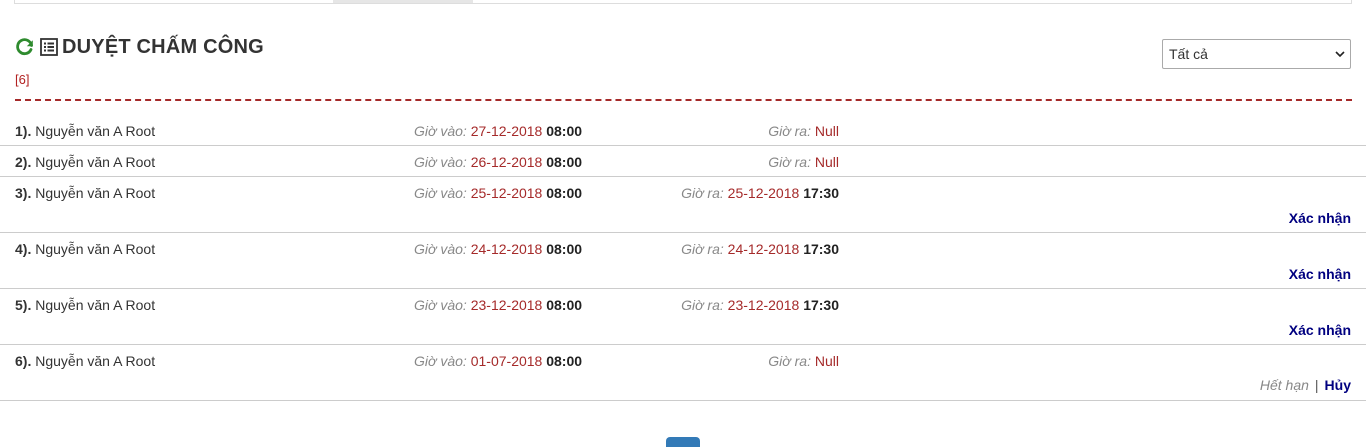  What do you see at coordinates (506, 131) in the screenshot?
I see `check-in-date: 27-12-2018` at bounding box center [506, 131].